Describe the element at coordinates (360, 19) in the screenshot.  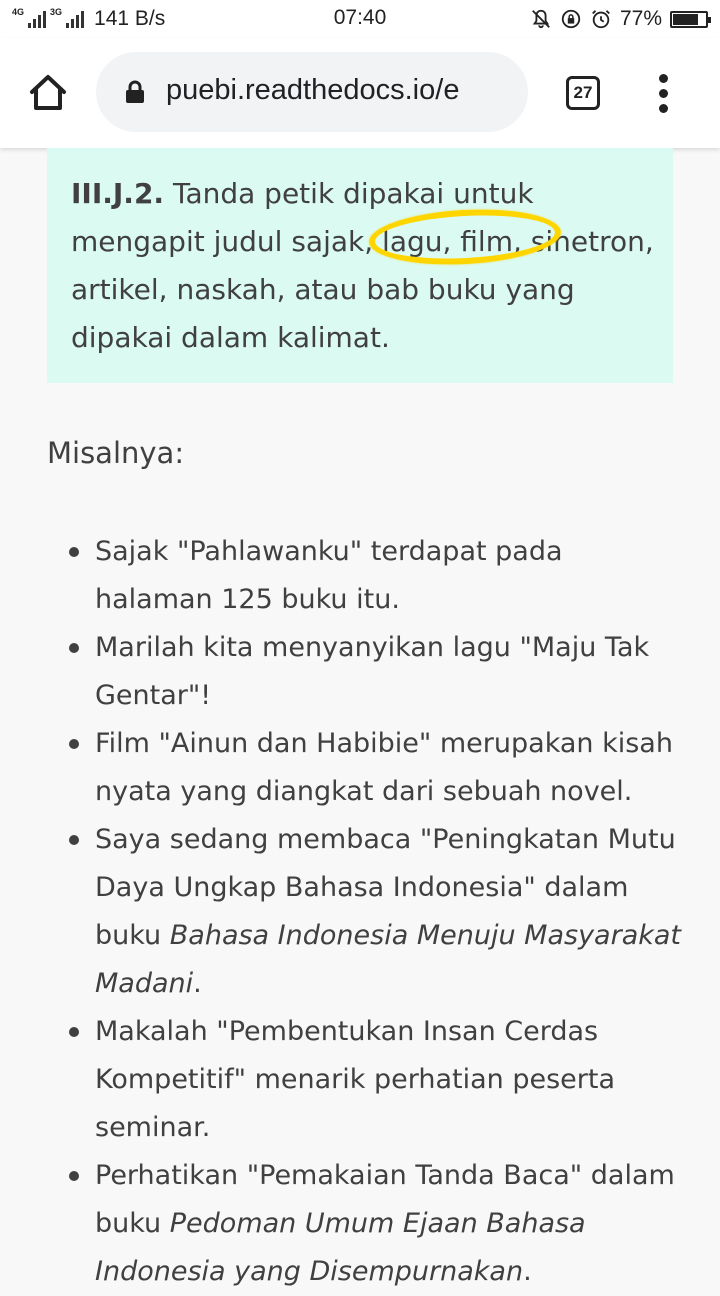
I see `status-bar: 4G 3G 141 B/s 07:40 77%` at that location.